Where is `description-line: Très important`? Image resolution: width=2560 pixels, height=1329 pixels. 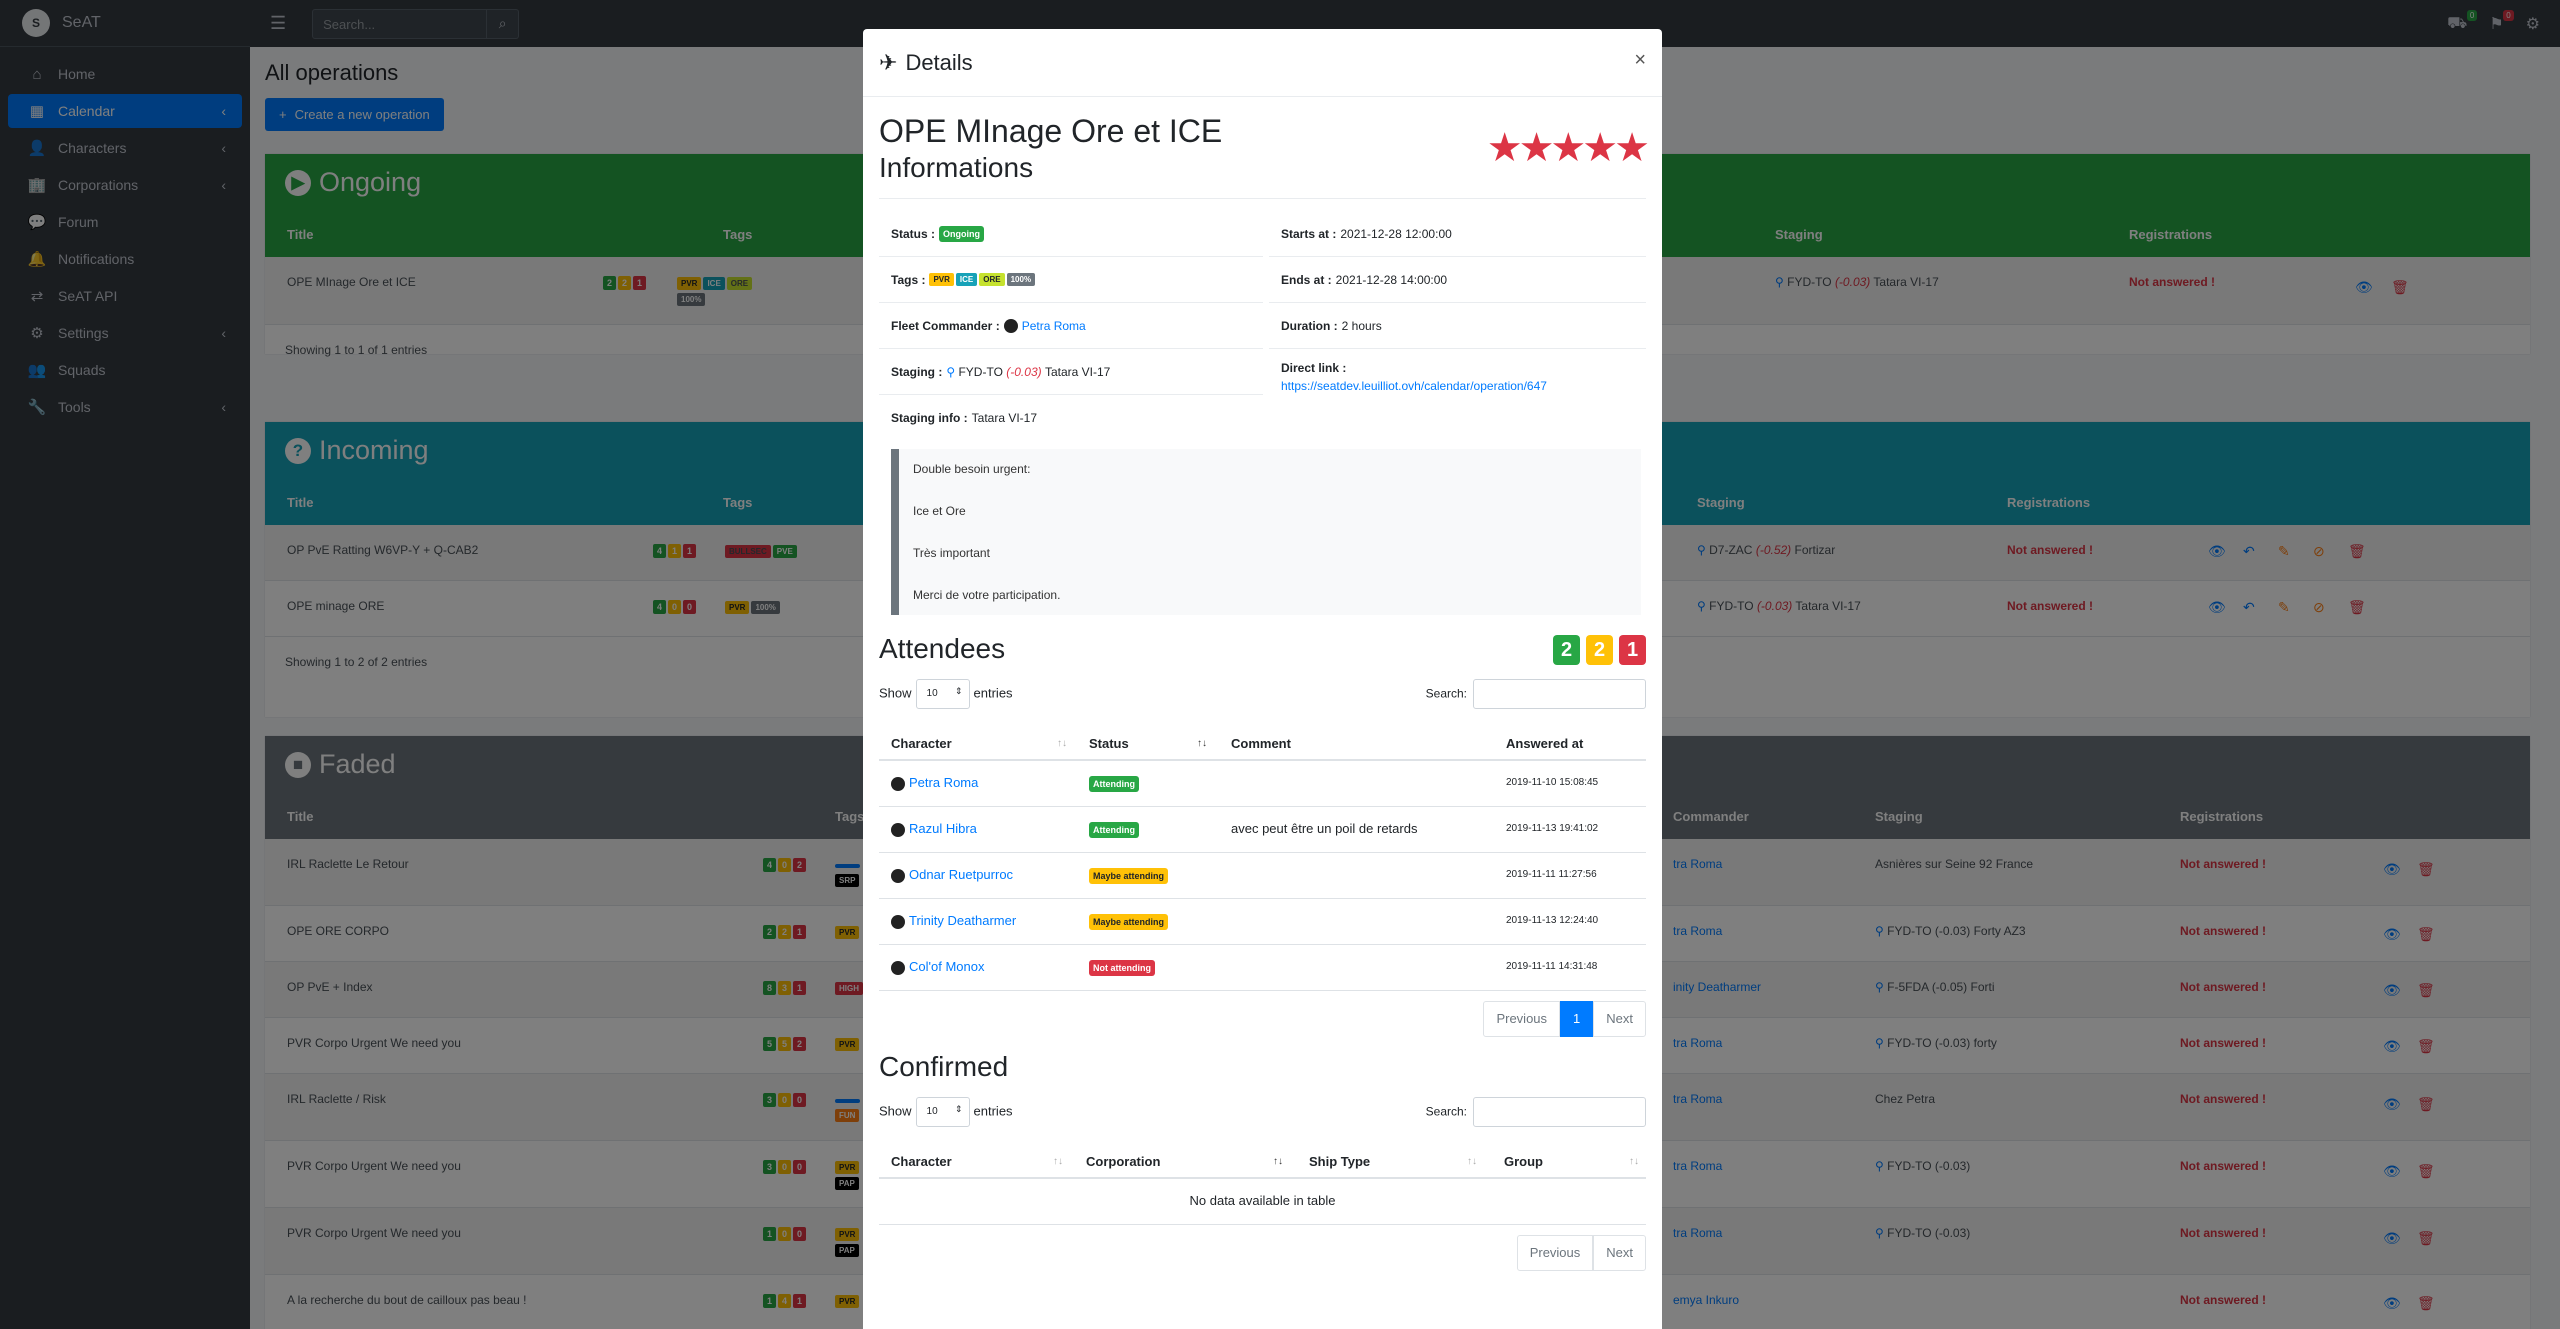
description-line: Très important is located at coordinates (951, 553).